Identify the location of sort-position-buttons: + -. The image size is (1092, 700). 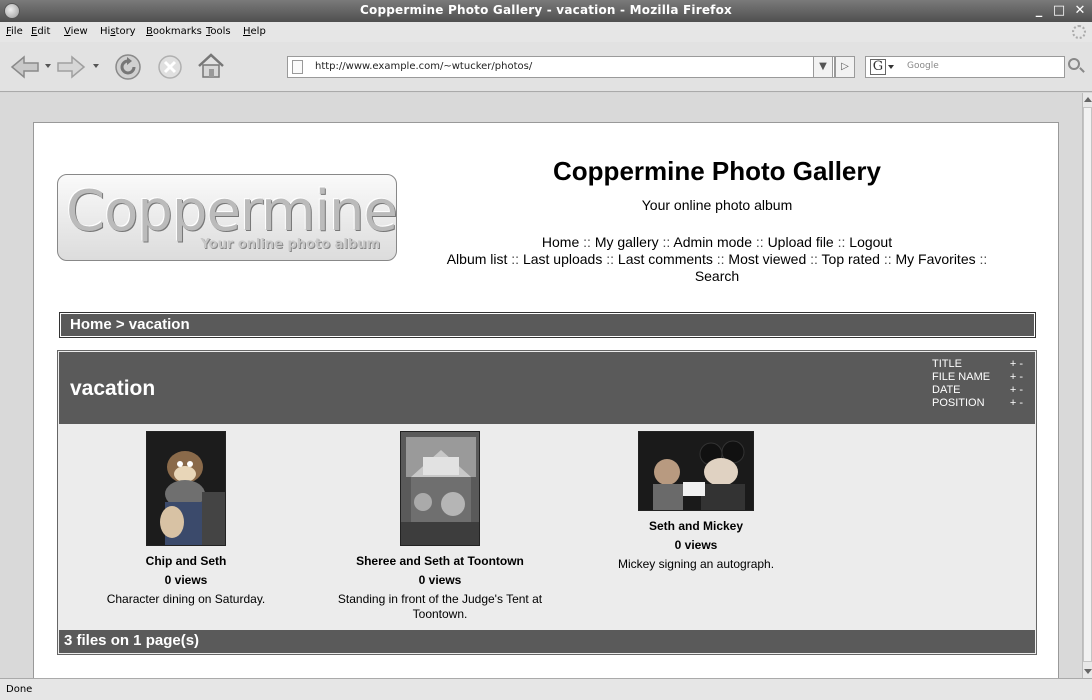
(1016, 403).